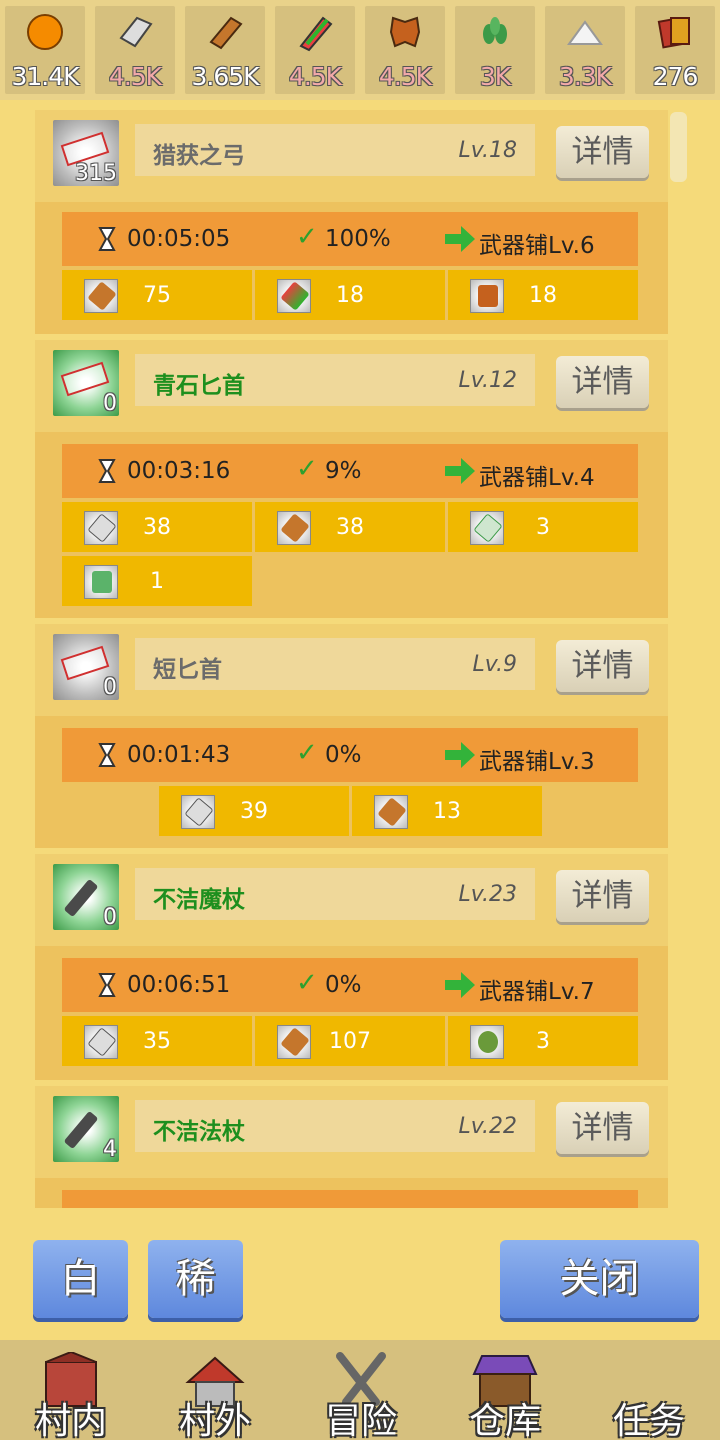 Image resolution: width=720 pixels, height=1440 pixels. Describe the element at coordinates (335, 664) in the screenshot. I see `name-plate: 短匕首 Lv.9` at that location.